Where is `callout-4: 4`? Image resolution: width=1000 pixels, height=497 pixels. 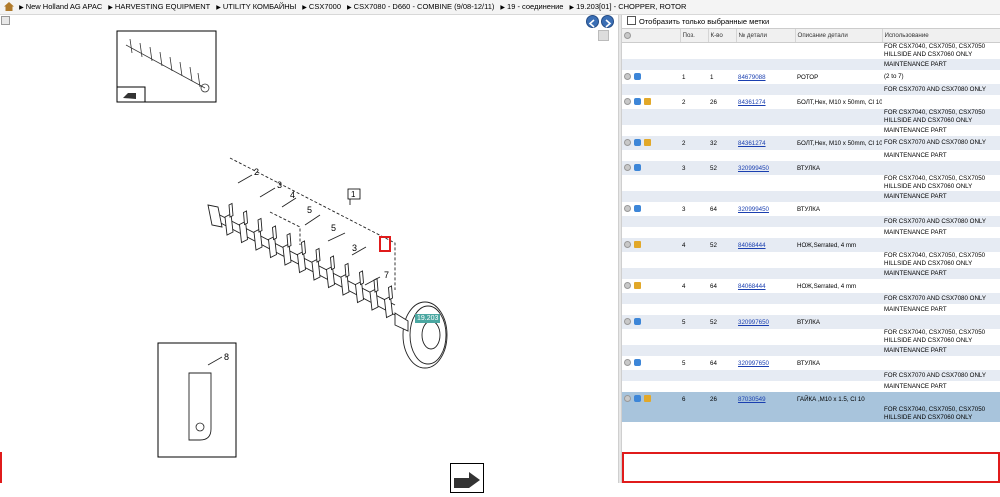
callout-4: 4 is located at coordinates (292, 195).